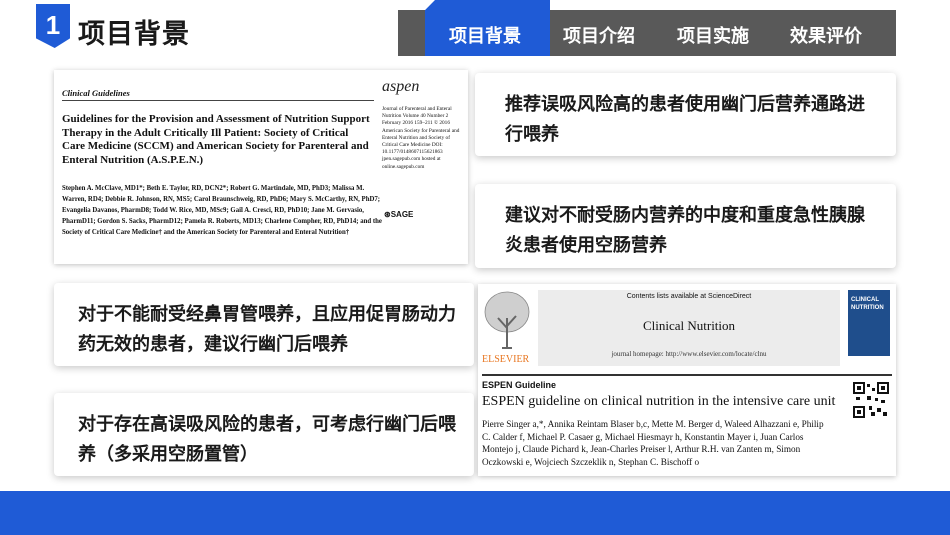 The width and height of the screenshot is (950, 535). I want to click on card-text: 对于不能耐受经鼻胃管喂养，且应用促胃肠动力药无效的患者，建议行幽门后喂养, so click(267, 329).